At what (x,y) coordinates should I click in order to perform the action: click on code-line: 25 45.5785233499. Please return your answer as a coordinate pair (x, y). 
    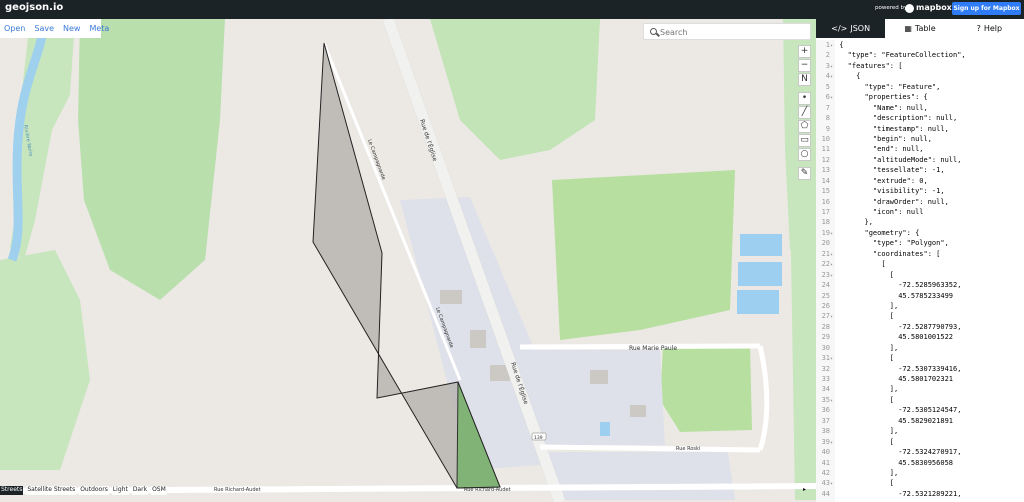
    Looking at the image, I should click on (920, 296).